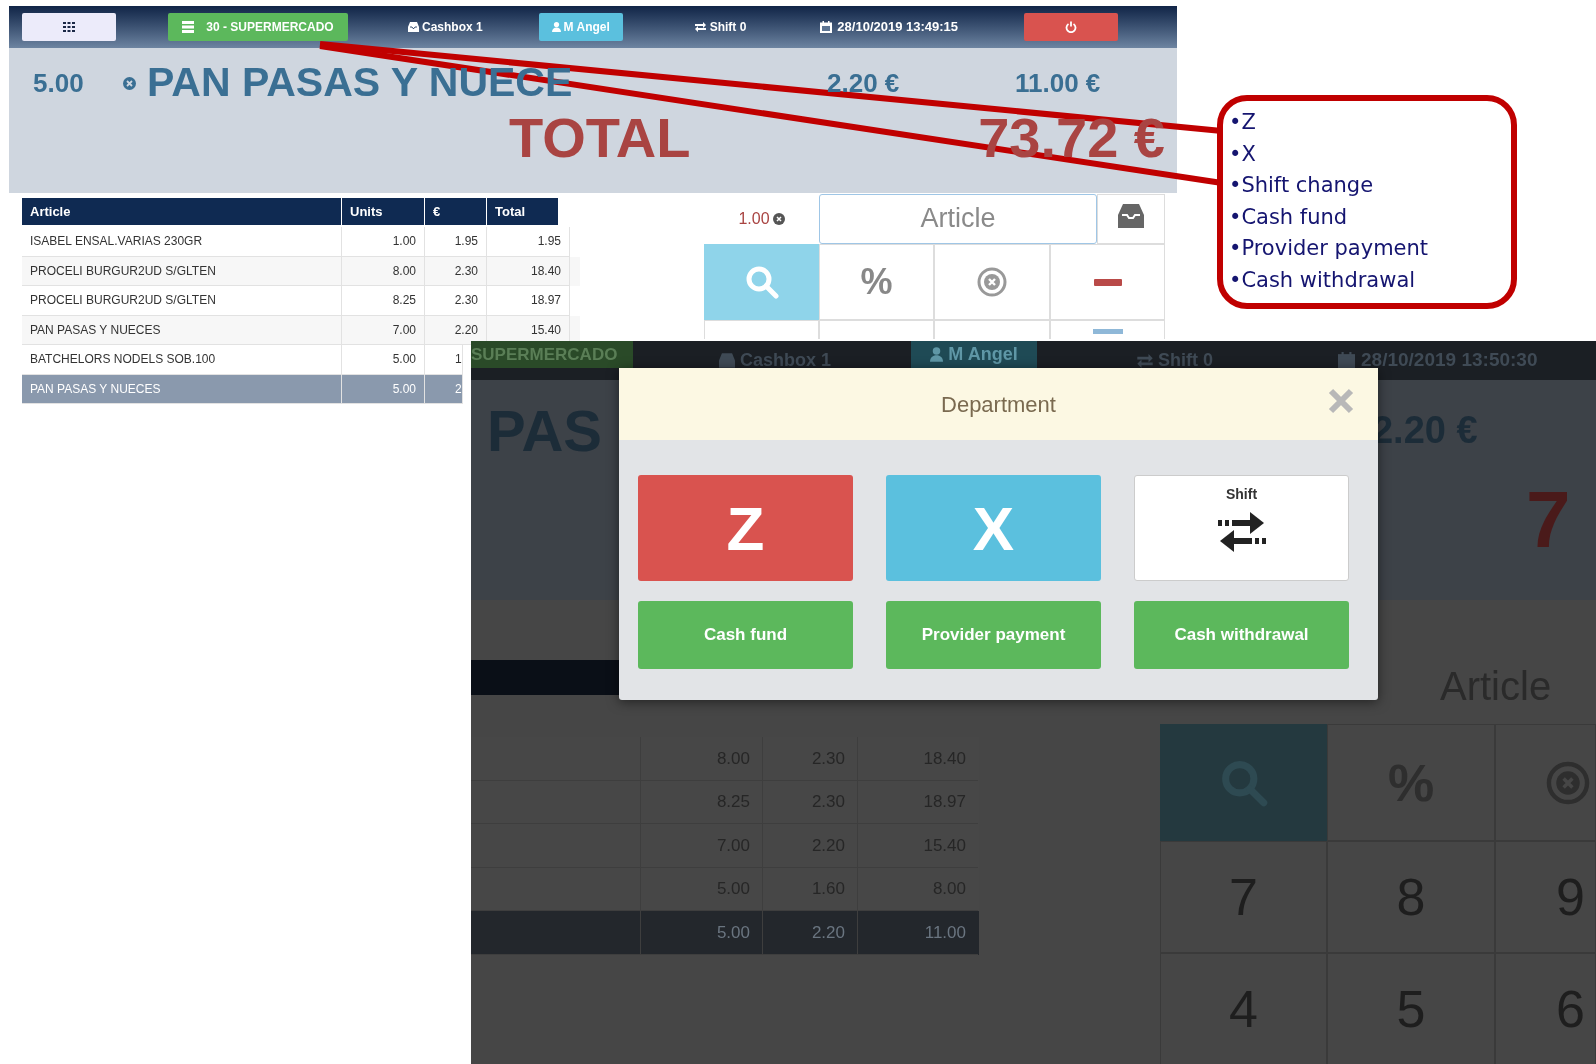  What do you see at coordinates (998, 404) in the screenshot?
I see `dialog-title: Department` at bounding box center [998, 404].